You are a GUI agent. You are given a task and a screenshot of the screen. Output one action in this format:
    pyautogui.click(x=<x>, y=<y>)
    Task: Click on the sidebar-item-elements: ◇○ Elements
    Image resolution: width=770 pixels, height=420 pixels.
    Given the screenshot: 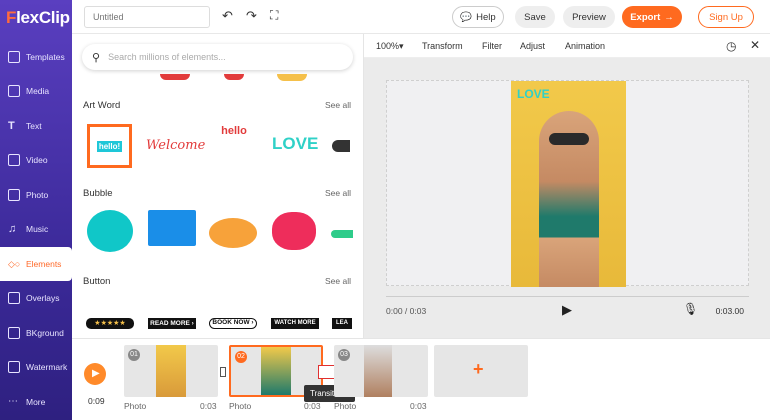 What is the action you would take?
    pyautogui.click(x=36, y=264)
    